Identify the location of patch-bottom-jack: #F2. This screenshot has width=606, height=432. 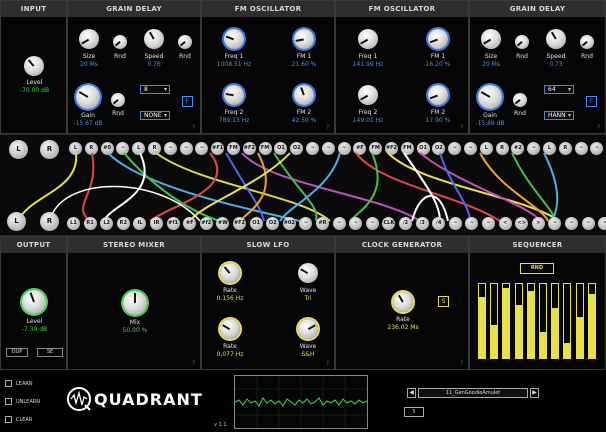
(239, 223).